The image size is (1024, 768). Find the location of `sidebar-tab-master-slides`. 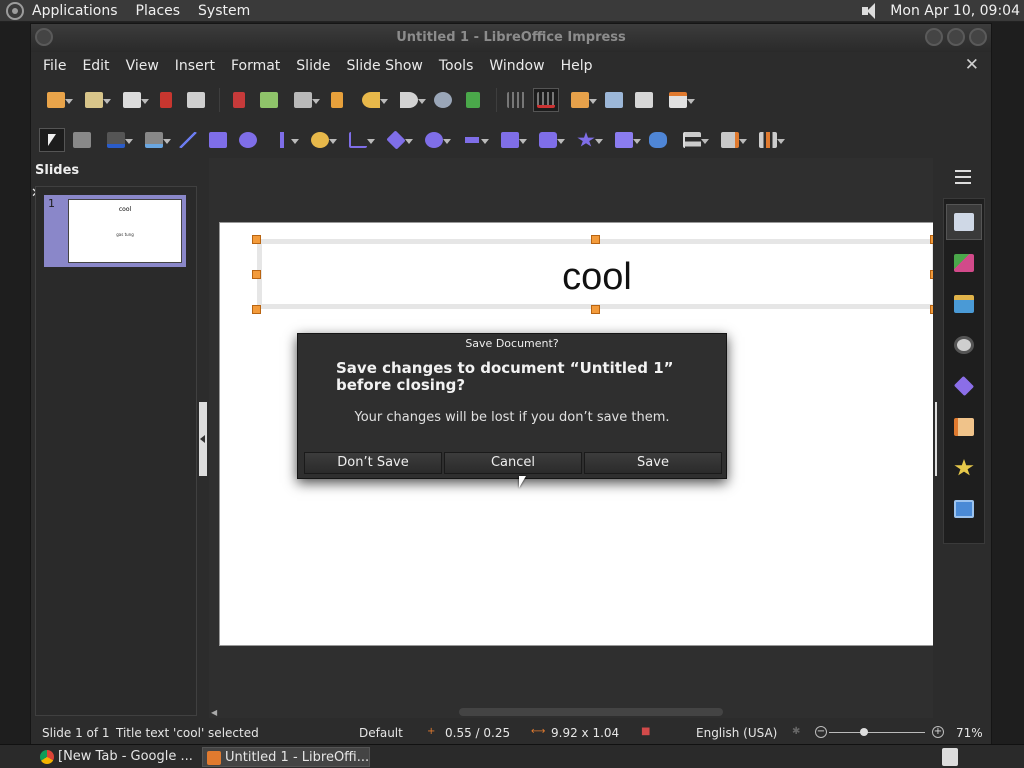

sidebar-tab-master-slides is located at coordinates (964, 509).